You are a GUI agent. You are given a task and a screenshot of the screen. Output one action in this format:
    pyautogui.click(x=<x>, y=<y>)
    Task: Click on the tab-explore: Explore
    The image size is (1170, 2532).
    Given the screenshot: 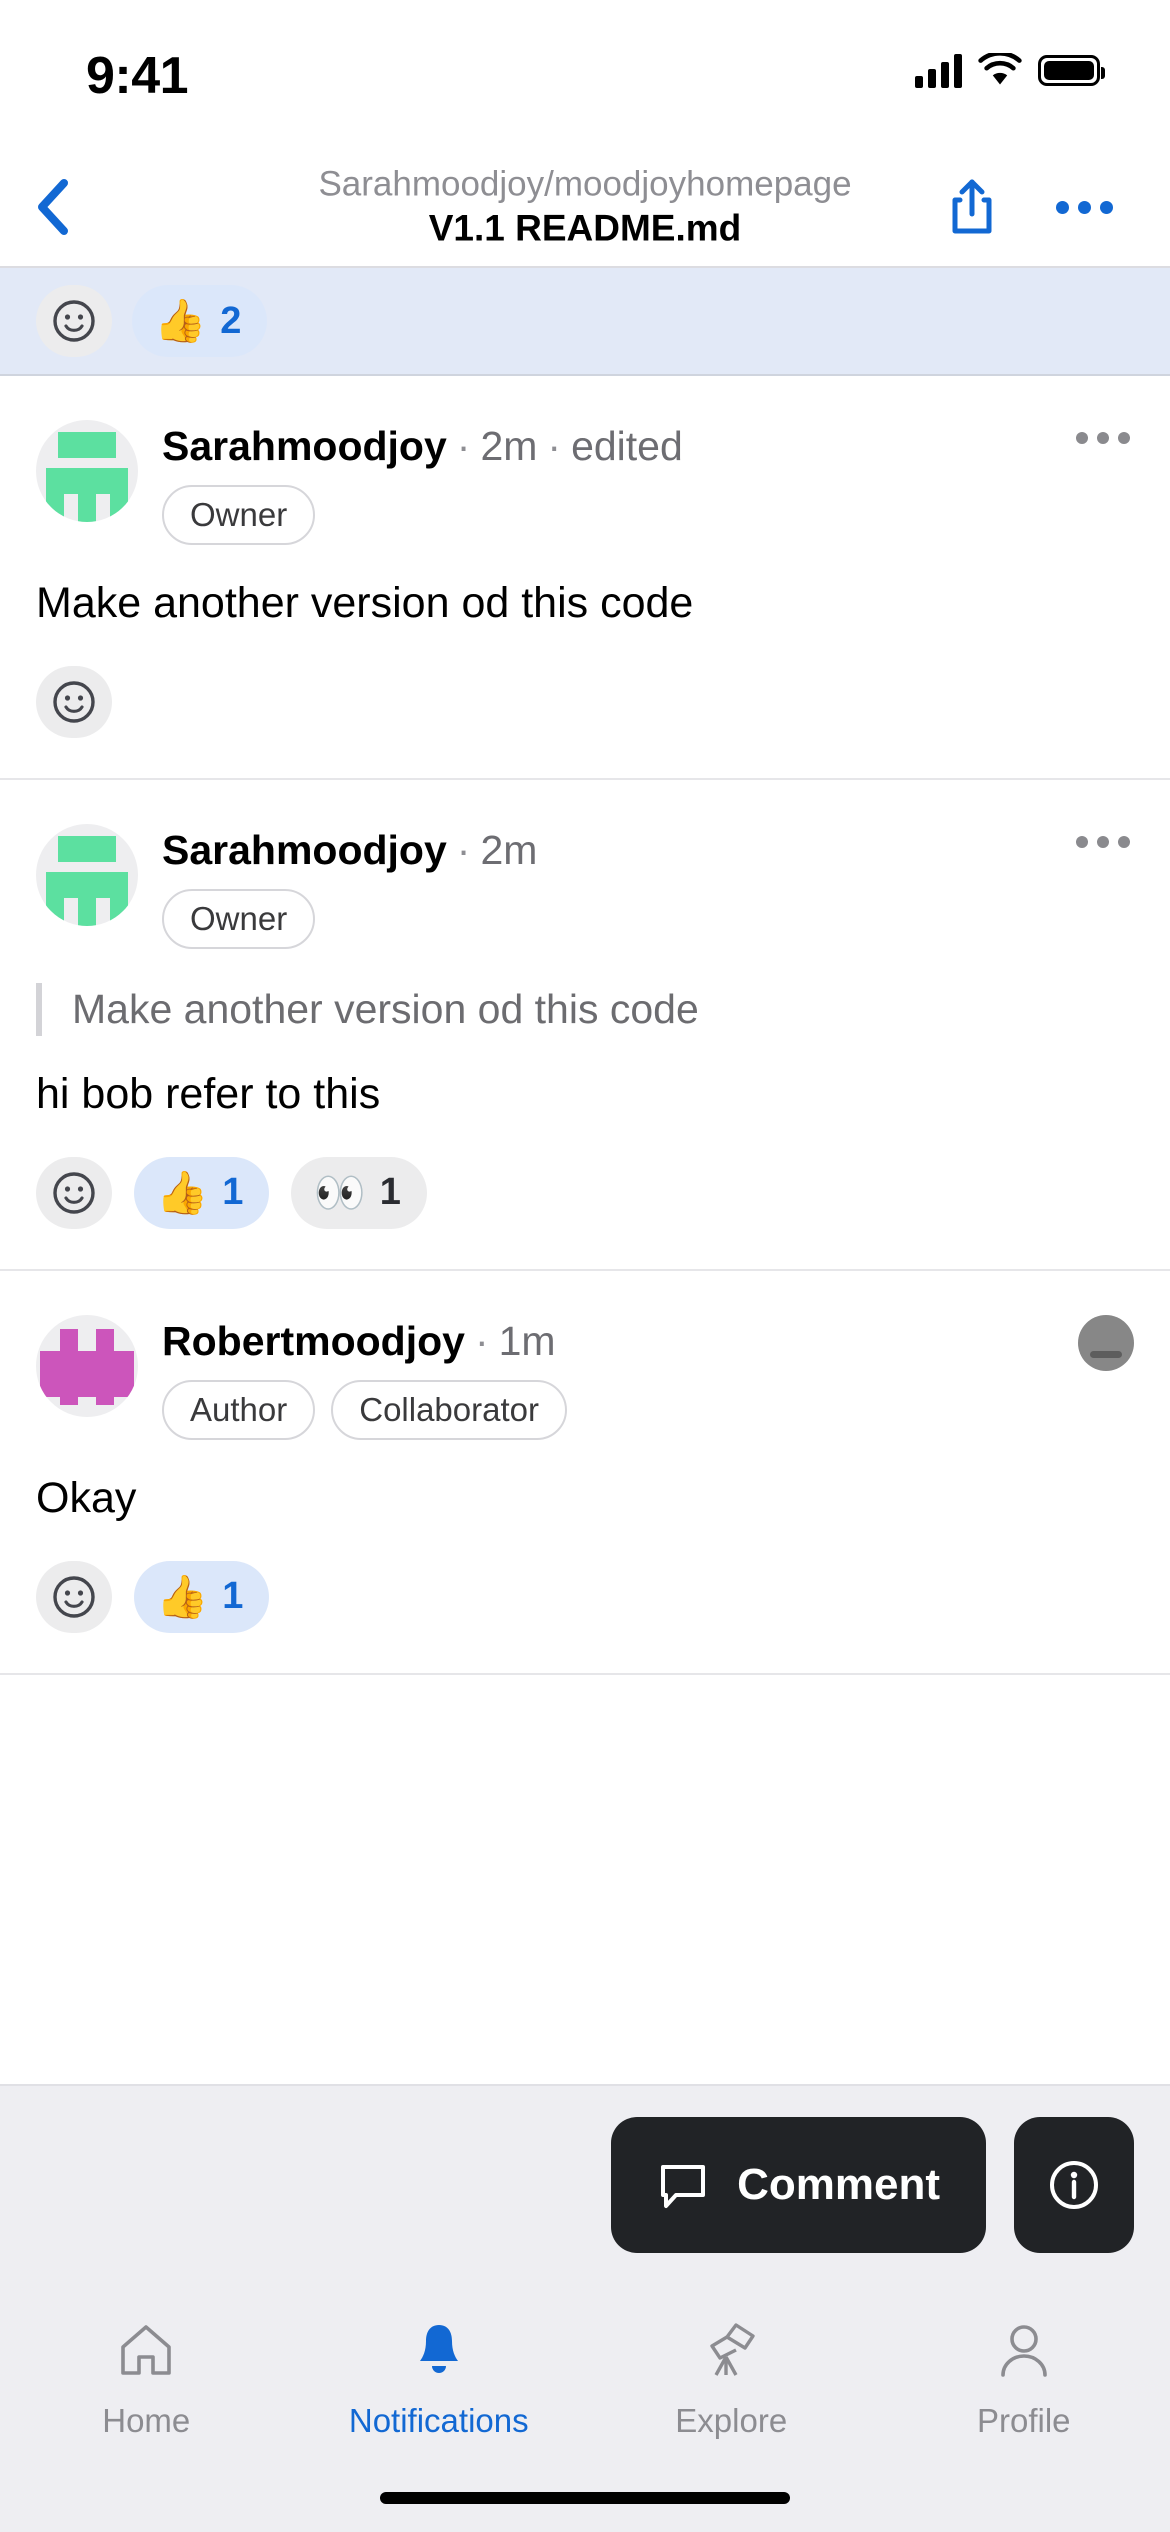 What is the action you would take?
    pyautogui.click(x=731, y=2375)
    